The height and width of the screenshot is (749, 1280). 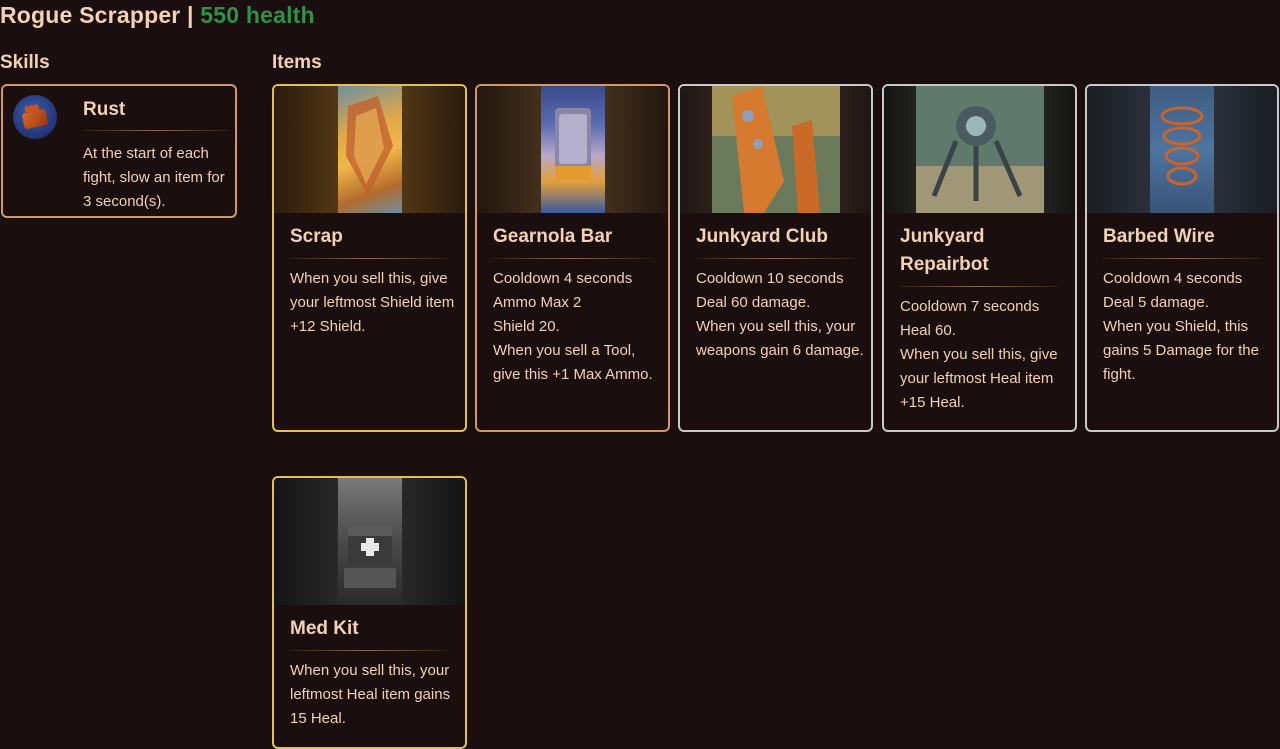 I want to click on page-title: Rogue Scrapper | 550 health, so click(x=157, y=15).